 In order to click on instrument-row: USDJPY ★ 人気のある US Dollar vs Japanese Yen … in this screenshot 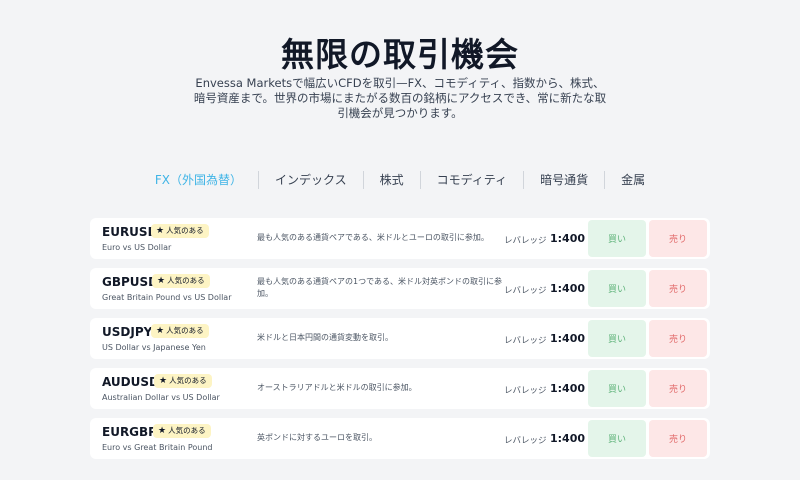, I will do `click(400, 338)`.